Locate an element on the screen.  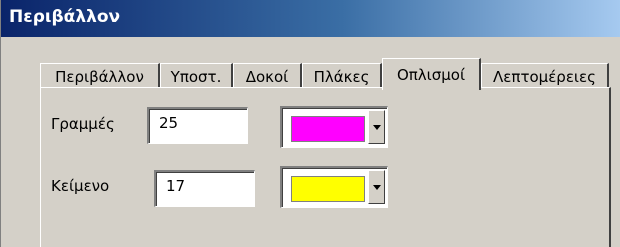
tab-slabs: Πλάκες is located at coordinates (342, 76).